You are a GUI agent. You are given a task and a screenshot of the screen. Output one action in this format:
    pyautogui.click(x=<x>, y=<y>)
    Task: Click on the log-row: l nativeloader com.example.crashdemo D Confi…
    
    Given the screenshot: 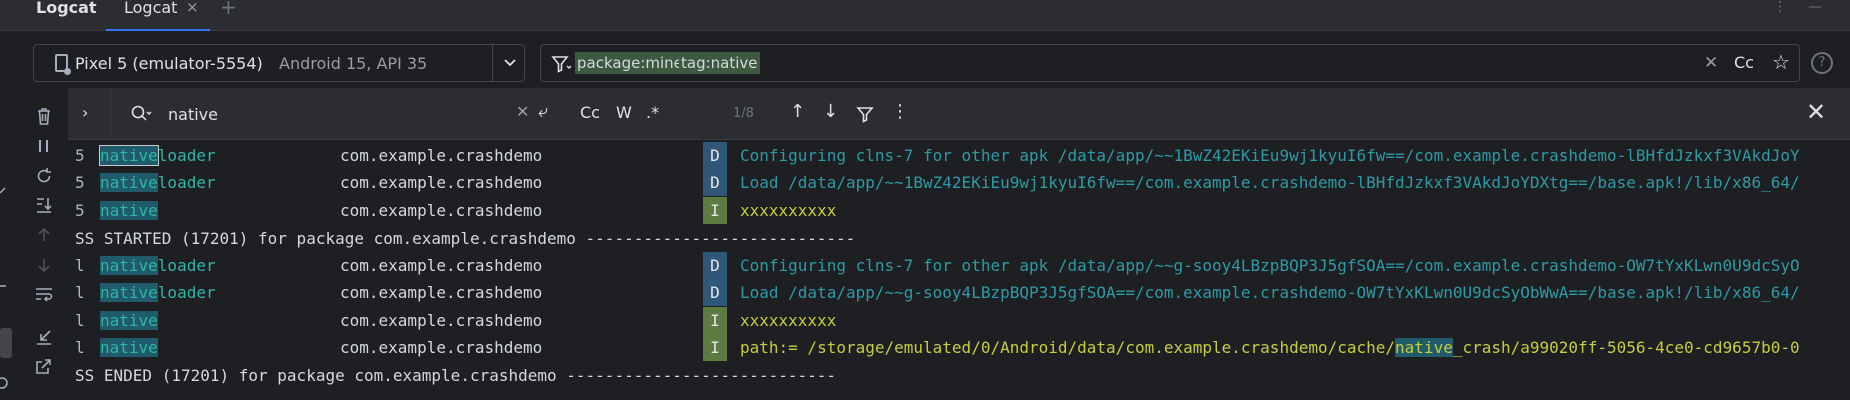 What is the action you would take?
    pyautogui.click(x=959, y=265)
    